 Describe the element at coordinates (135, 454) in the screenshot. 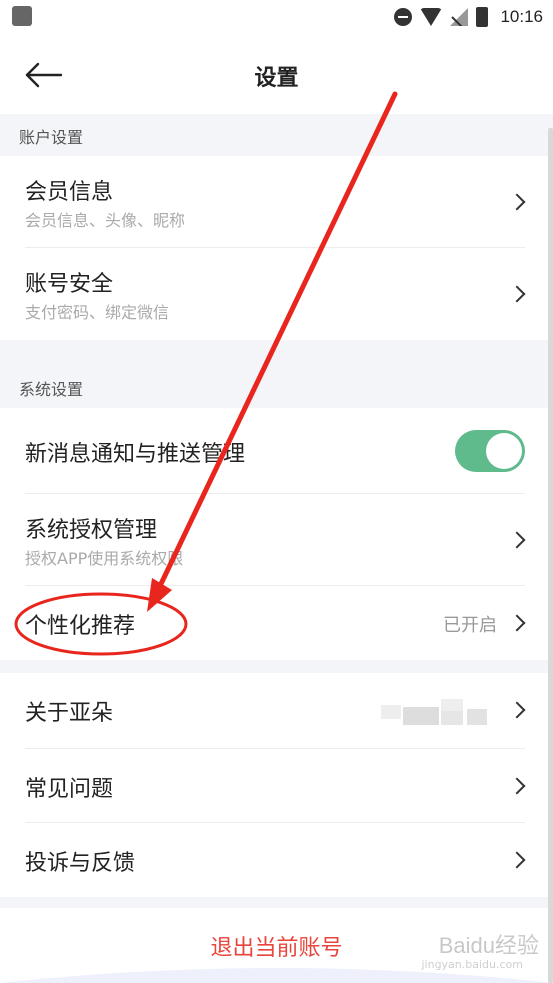

I see `row-label: 新消息通知与推送管理` at that location.